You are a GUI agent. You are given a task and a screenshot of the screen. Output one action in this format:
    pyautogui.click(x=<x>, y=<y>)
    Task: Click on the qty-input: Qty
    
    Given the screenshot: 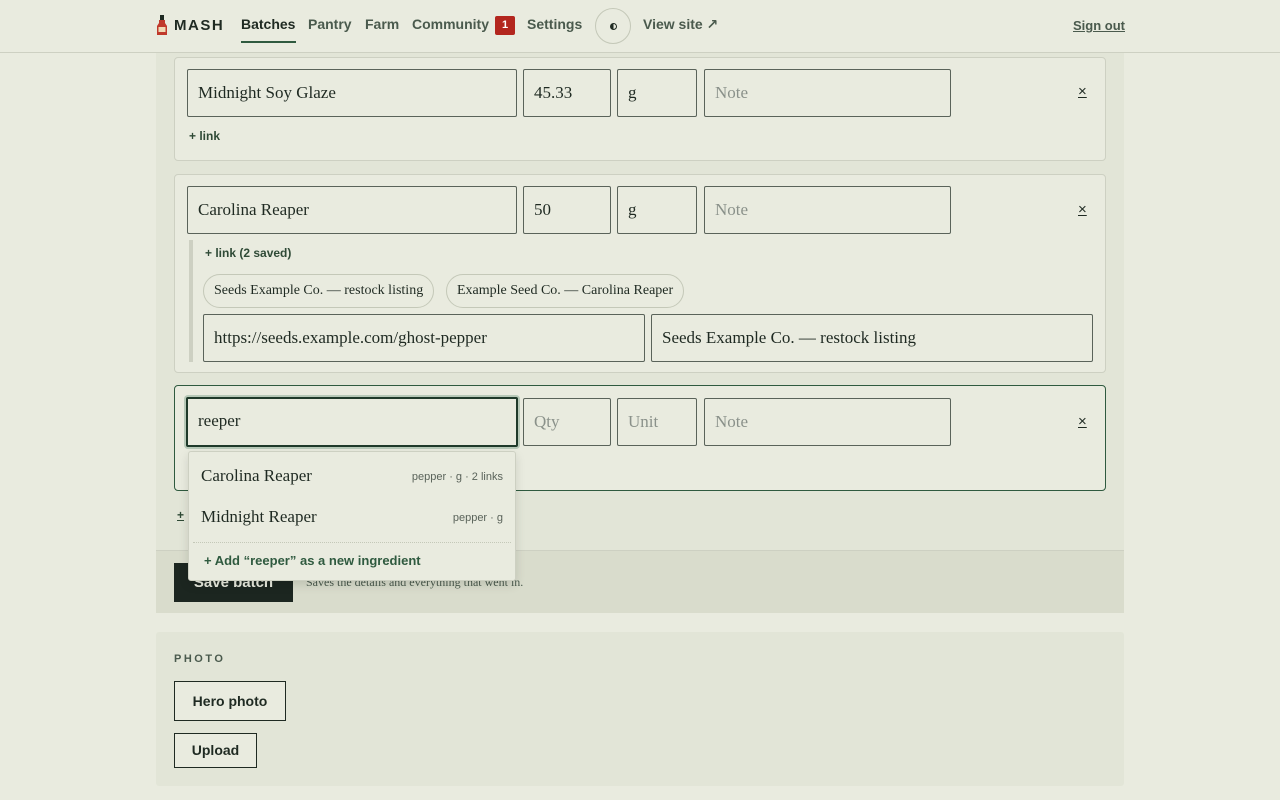 What is the action you would take?
    pyautogui.click(x=567, y=422)
    